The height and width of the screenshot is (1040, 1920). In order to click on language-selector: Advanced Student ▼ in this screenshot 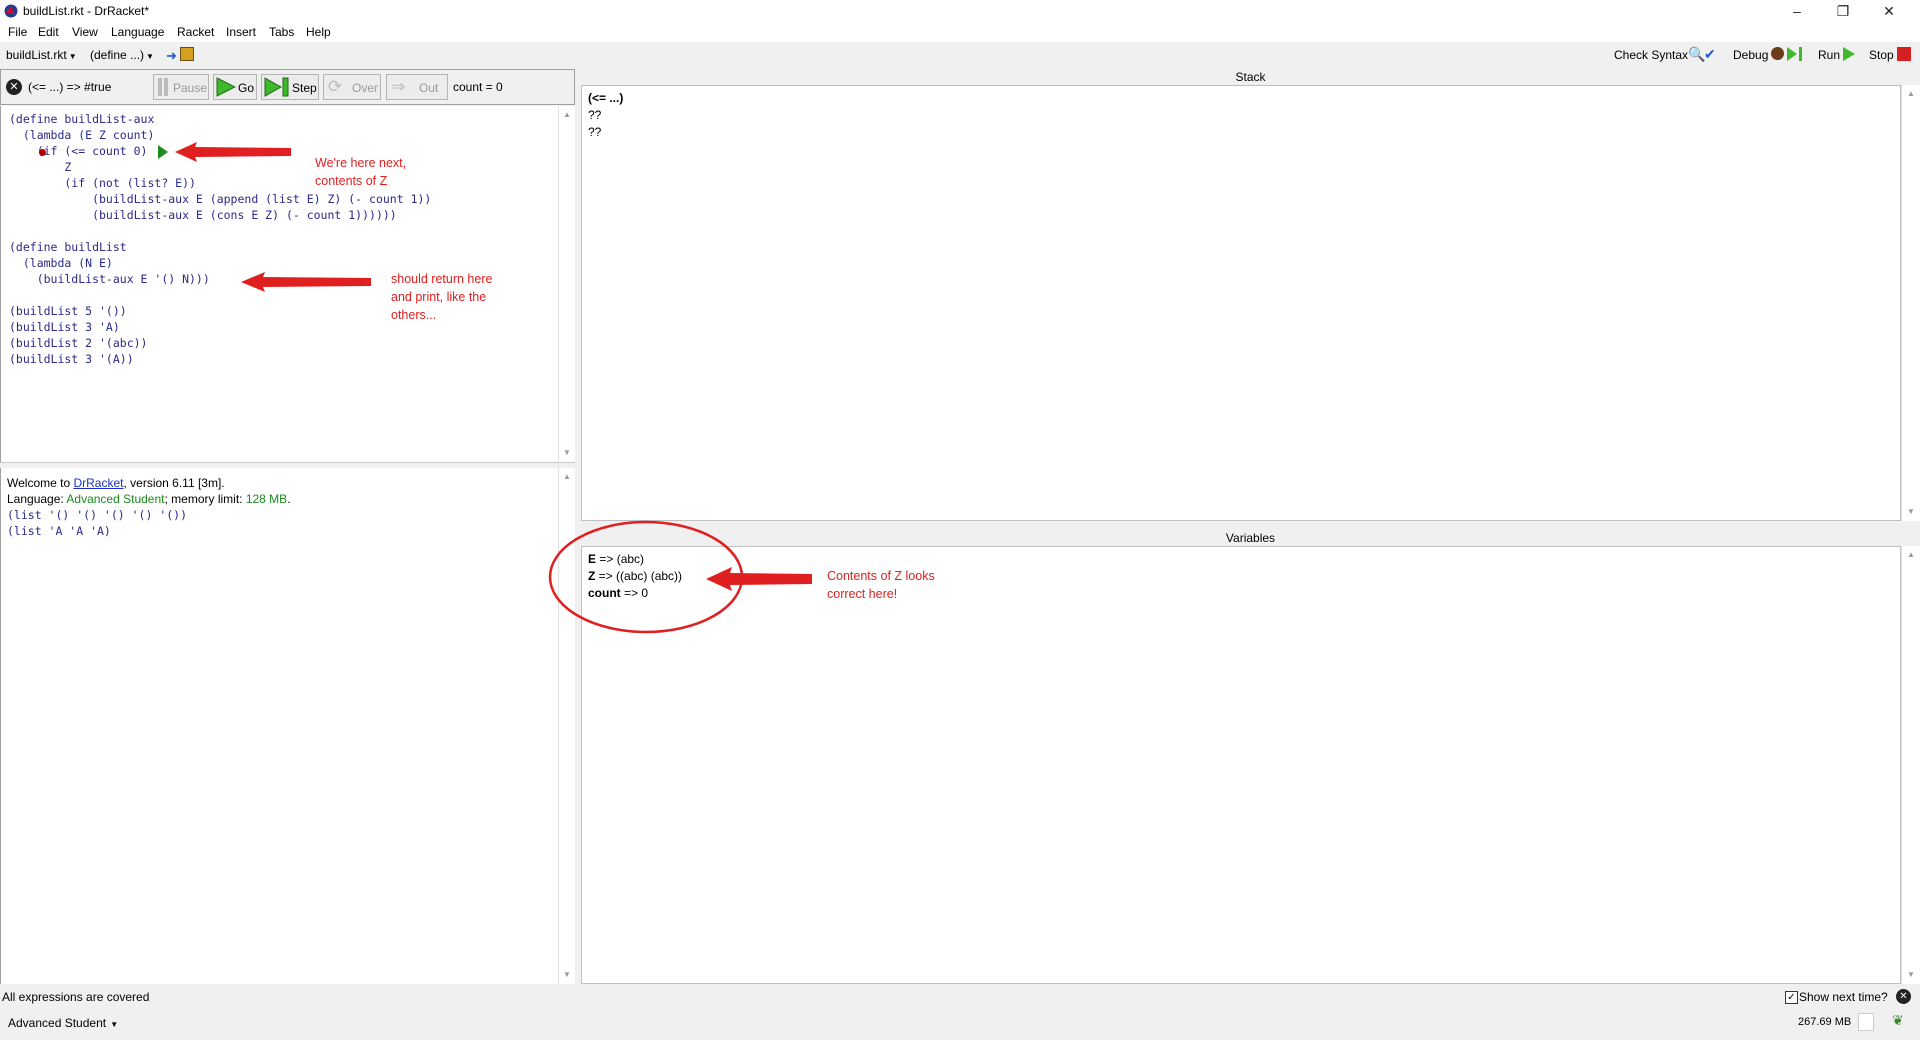, I will do `click(63, 1023)`.